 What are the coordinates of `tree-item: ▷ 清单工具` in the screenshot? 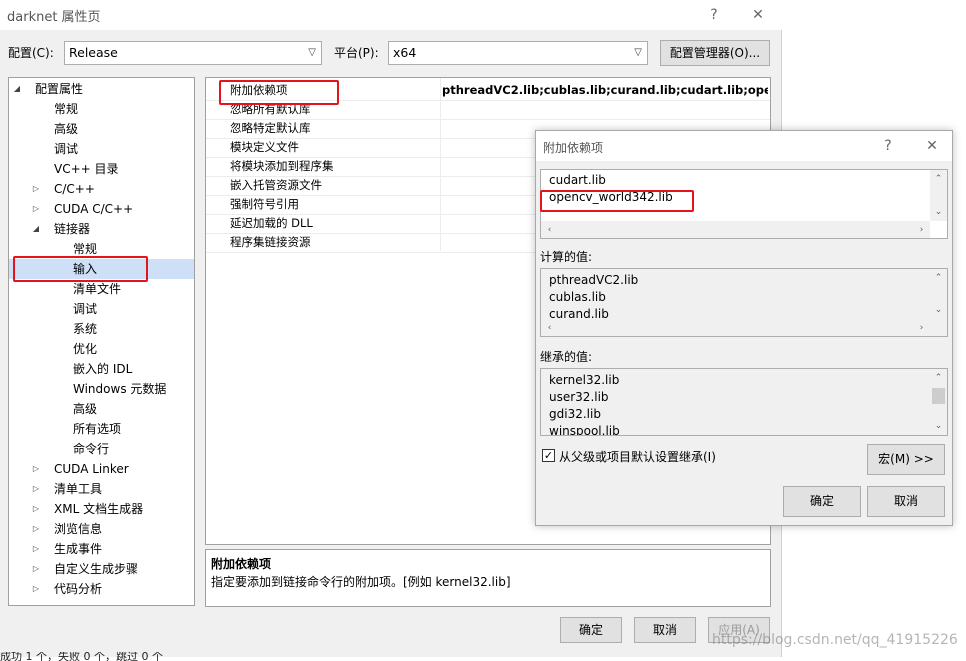 It's located at (101, 489).